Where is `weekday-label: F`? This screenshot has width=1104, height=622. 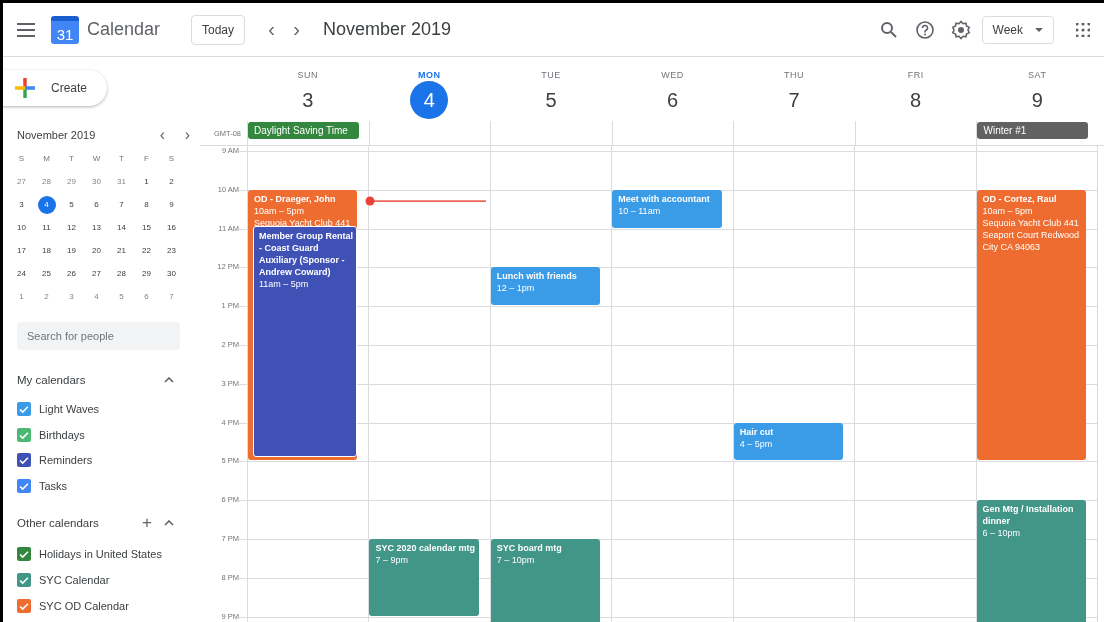
weekday-label: F is located at coordinates (146, 159).